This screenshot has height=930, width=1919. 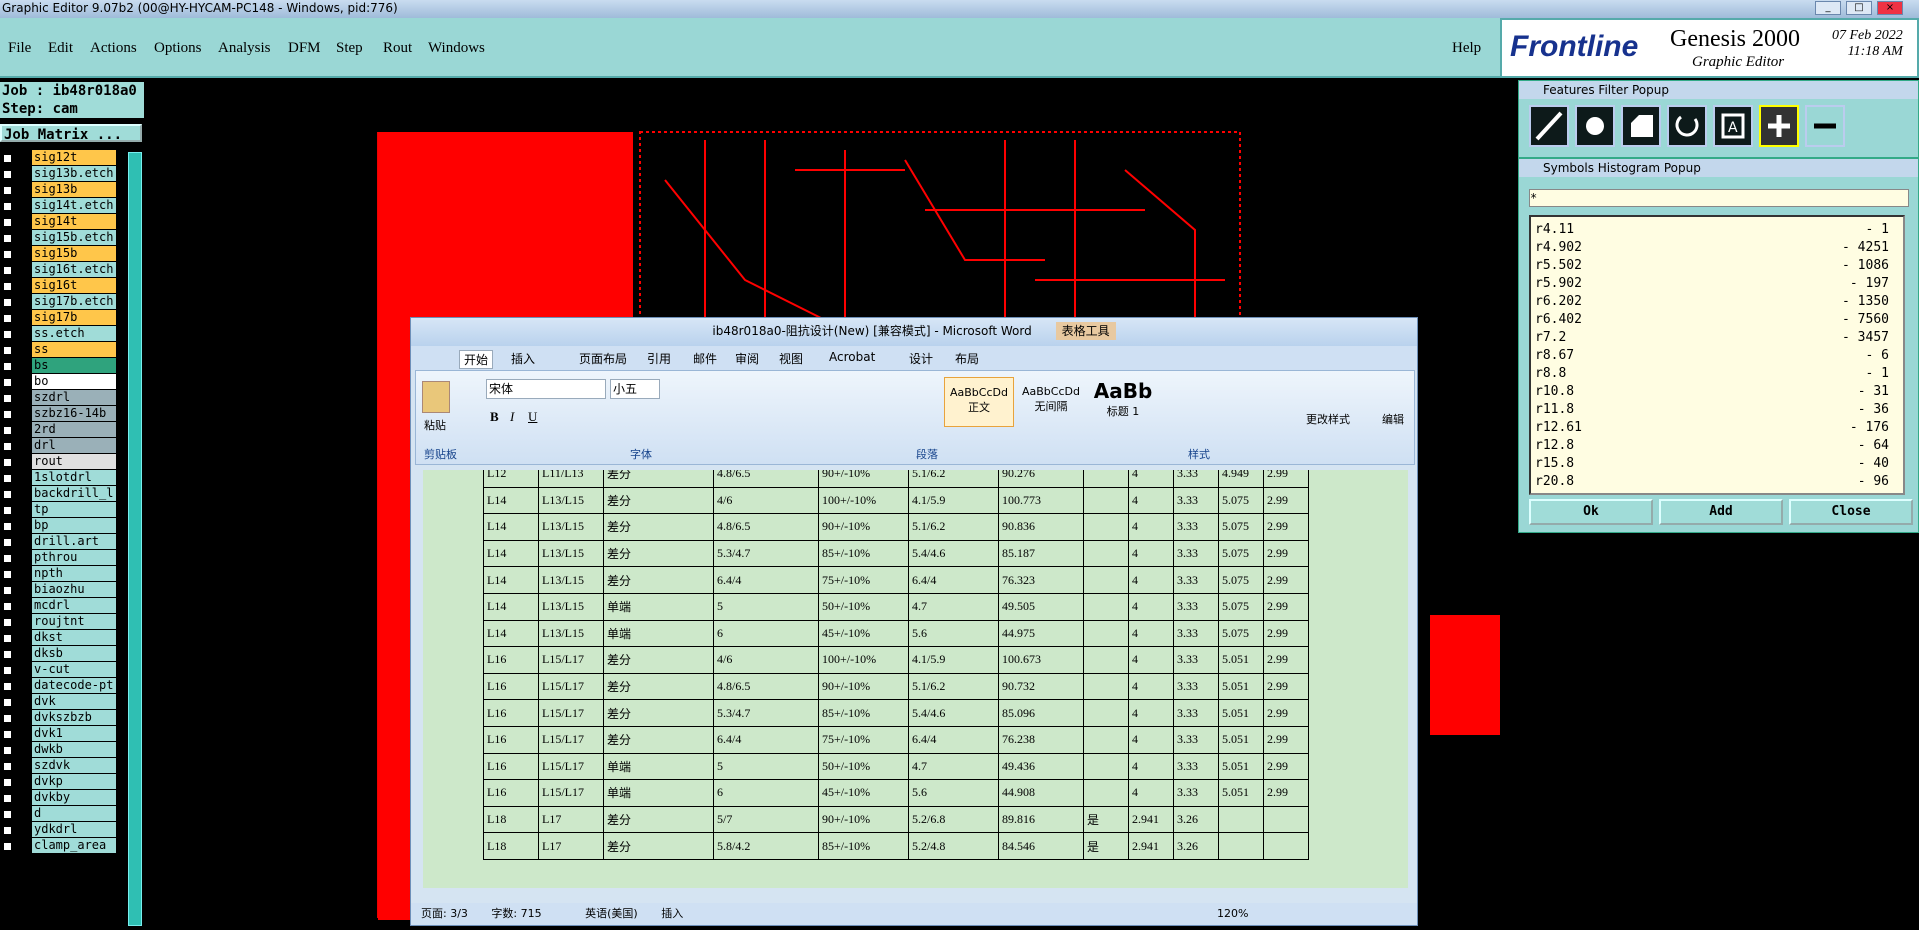 I want to click on layer-name: bp, so click(x=74, y=525).